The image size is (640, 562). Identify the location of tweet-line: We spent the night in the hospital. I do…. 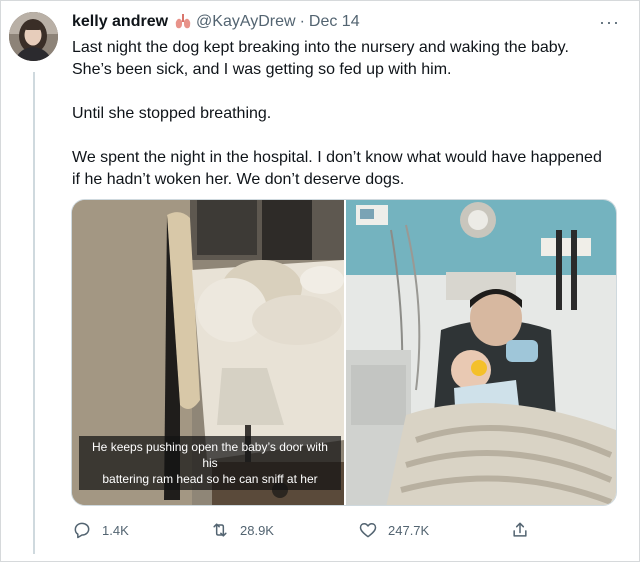
(337, 157).